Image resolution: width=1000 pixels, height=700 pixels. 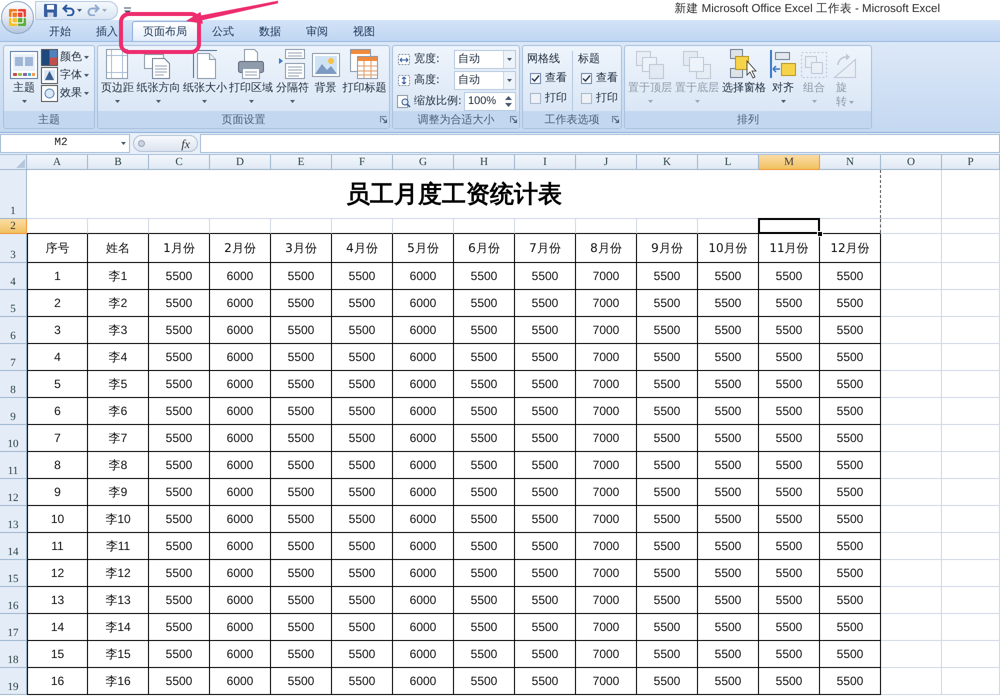 I want to click on ribbon-button: 纸张大小, so click(x=205, y=78).